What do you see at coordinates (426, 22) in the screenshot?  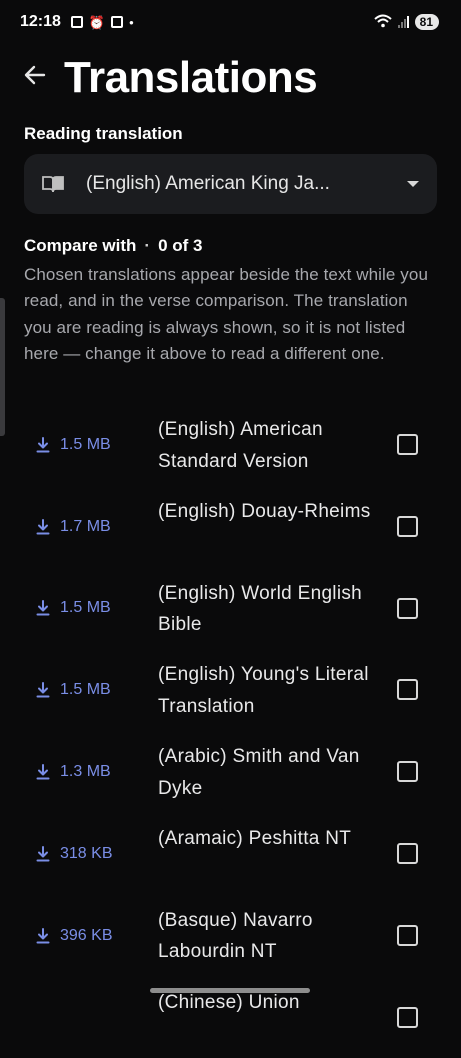 I see `battery-indicator: 81` at bounding box center [426, 22].